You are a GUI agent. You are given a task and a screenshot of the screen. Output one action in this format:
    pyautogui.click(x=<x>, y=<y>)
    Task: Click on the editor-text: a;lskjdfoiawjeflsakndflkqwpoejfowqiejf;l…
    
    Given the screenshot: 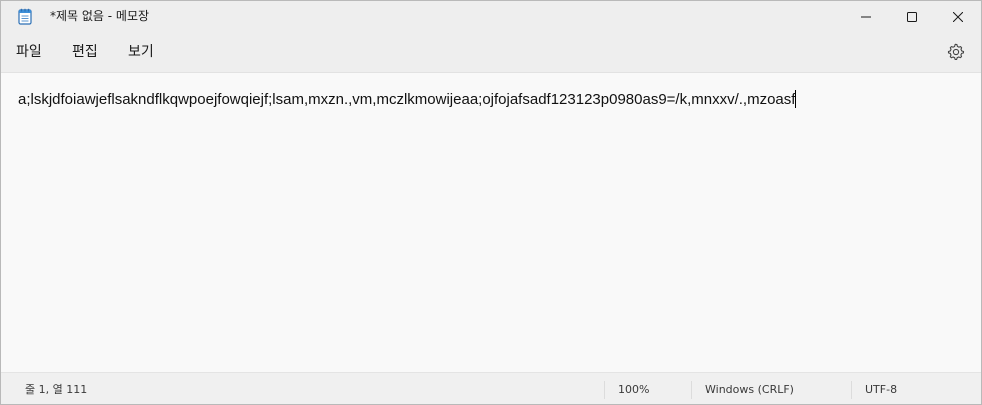 What is the action you would take?
    pyautogui.click(x=407, y=99)
    